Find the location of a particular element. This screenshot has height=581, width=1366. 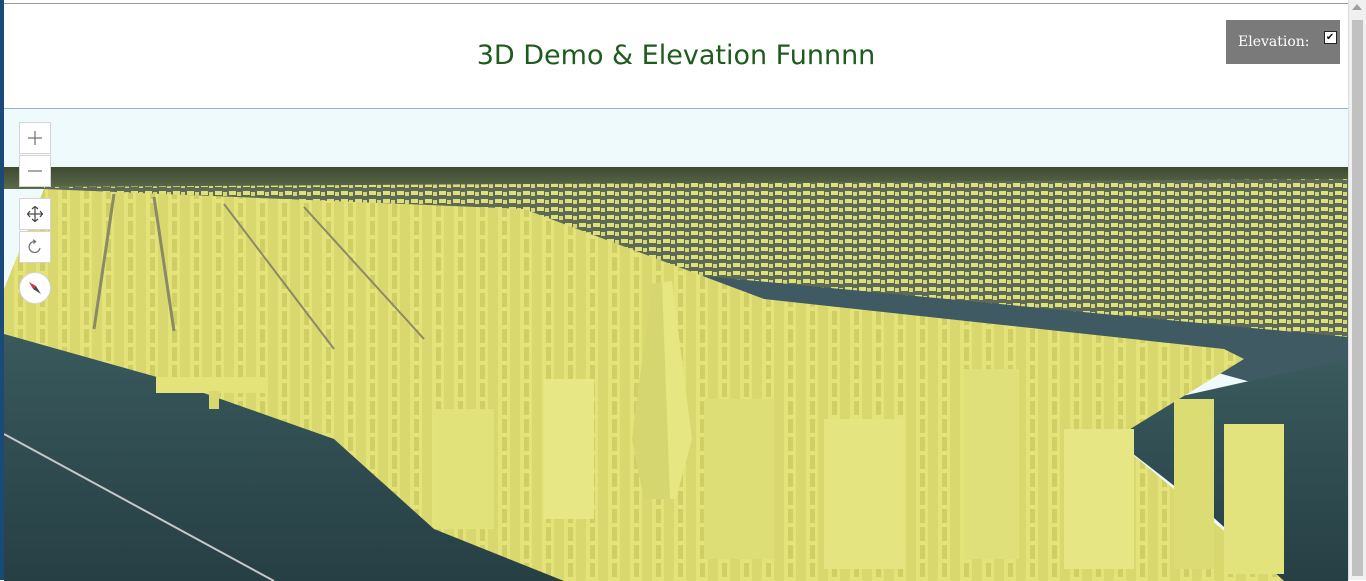

scrollbar-thumb is located at coordinates (1357, 298).